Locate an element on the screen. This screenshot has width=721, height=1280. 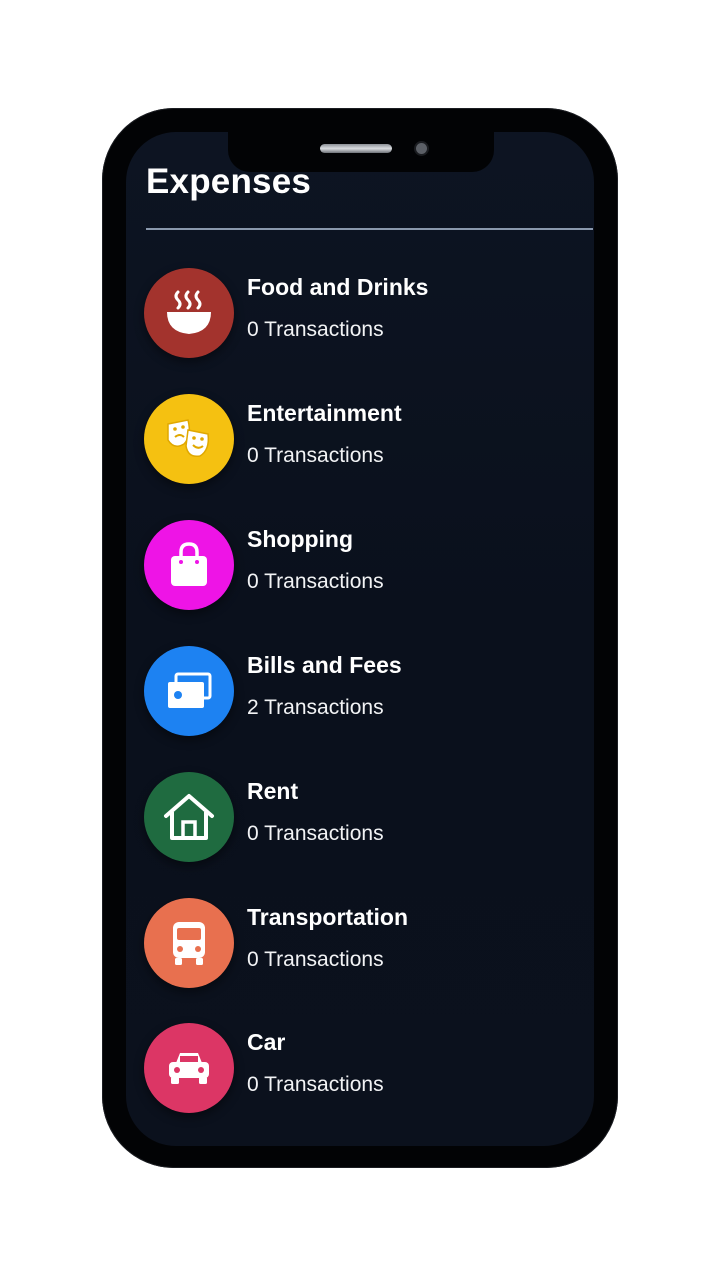
phone-notch is located at coordinates (361, 150).